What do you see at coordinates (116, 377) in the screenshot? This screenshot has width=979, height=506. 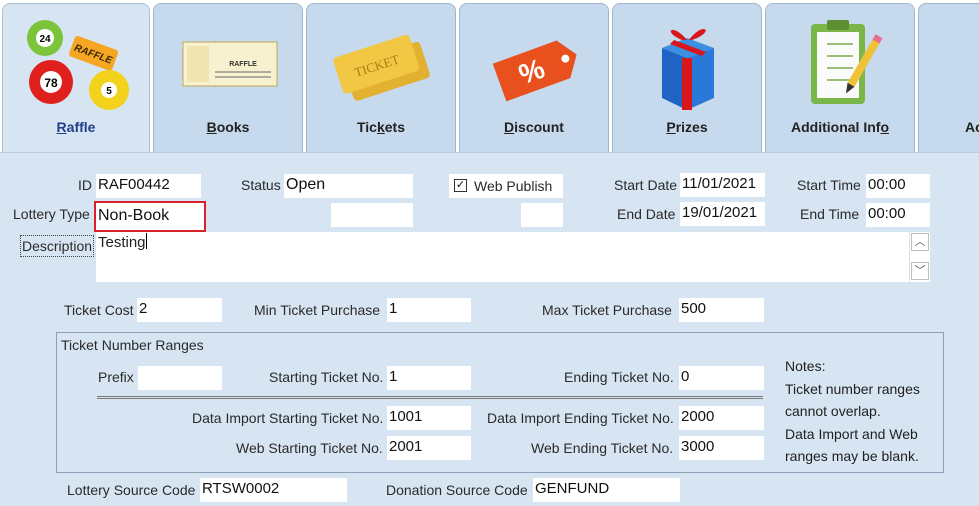 I see `prefix-label: Prefix` at bounding box center [116, 377].